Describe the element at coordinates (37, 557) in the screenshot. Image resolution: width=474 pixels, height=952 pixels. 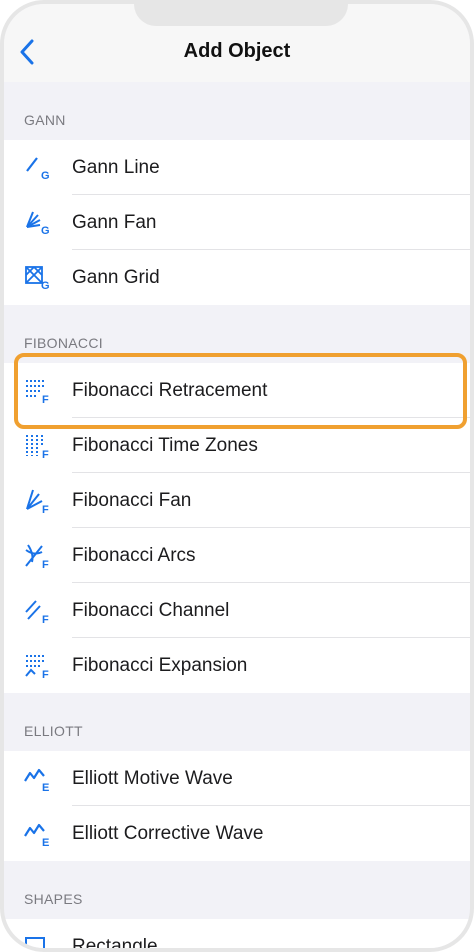
I see `fibonacci-arcs-icon: F` at that location.